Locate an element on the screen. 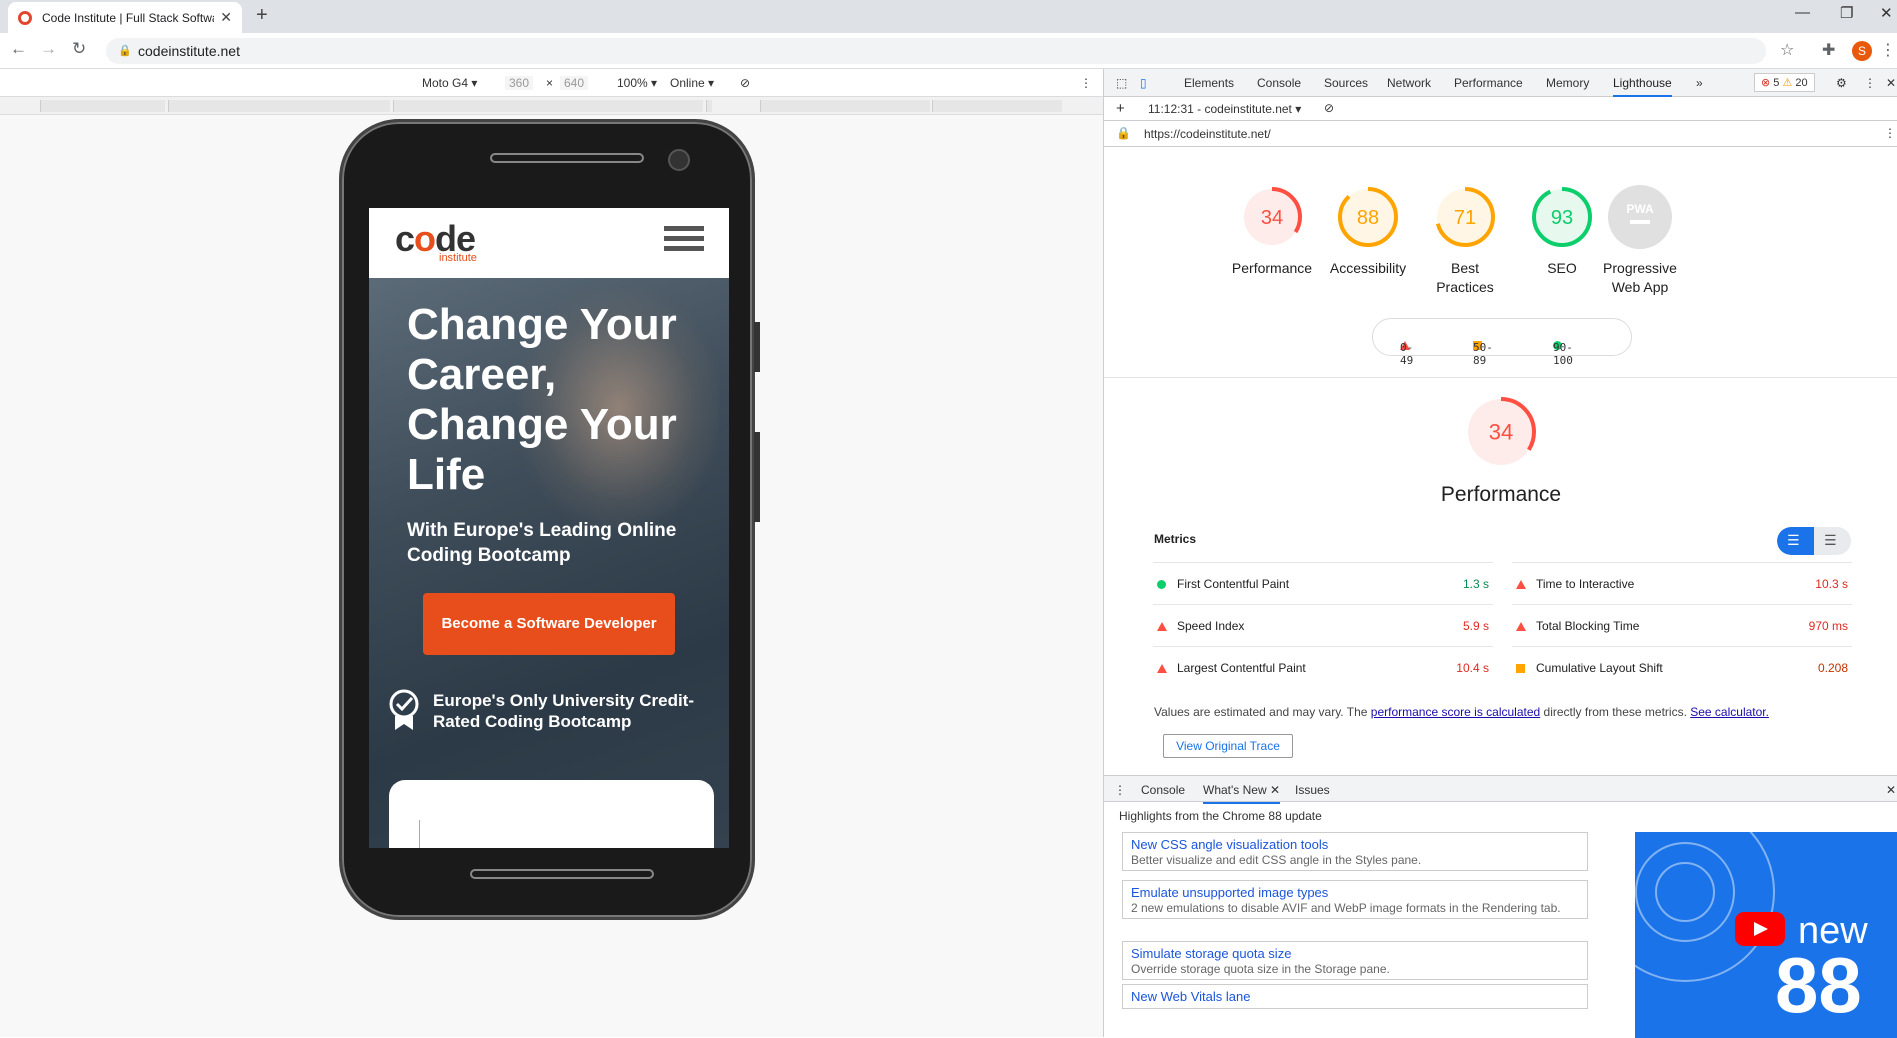  drawer-tab-bar: ⋮ Console What's New ✕ Issues ✕ is located at coordinates (1500, 790).